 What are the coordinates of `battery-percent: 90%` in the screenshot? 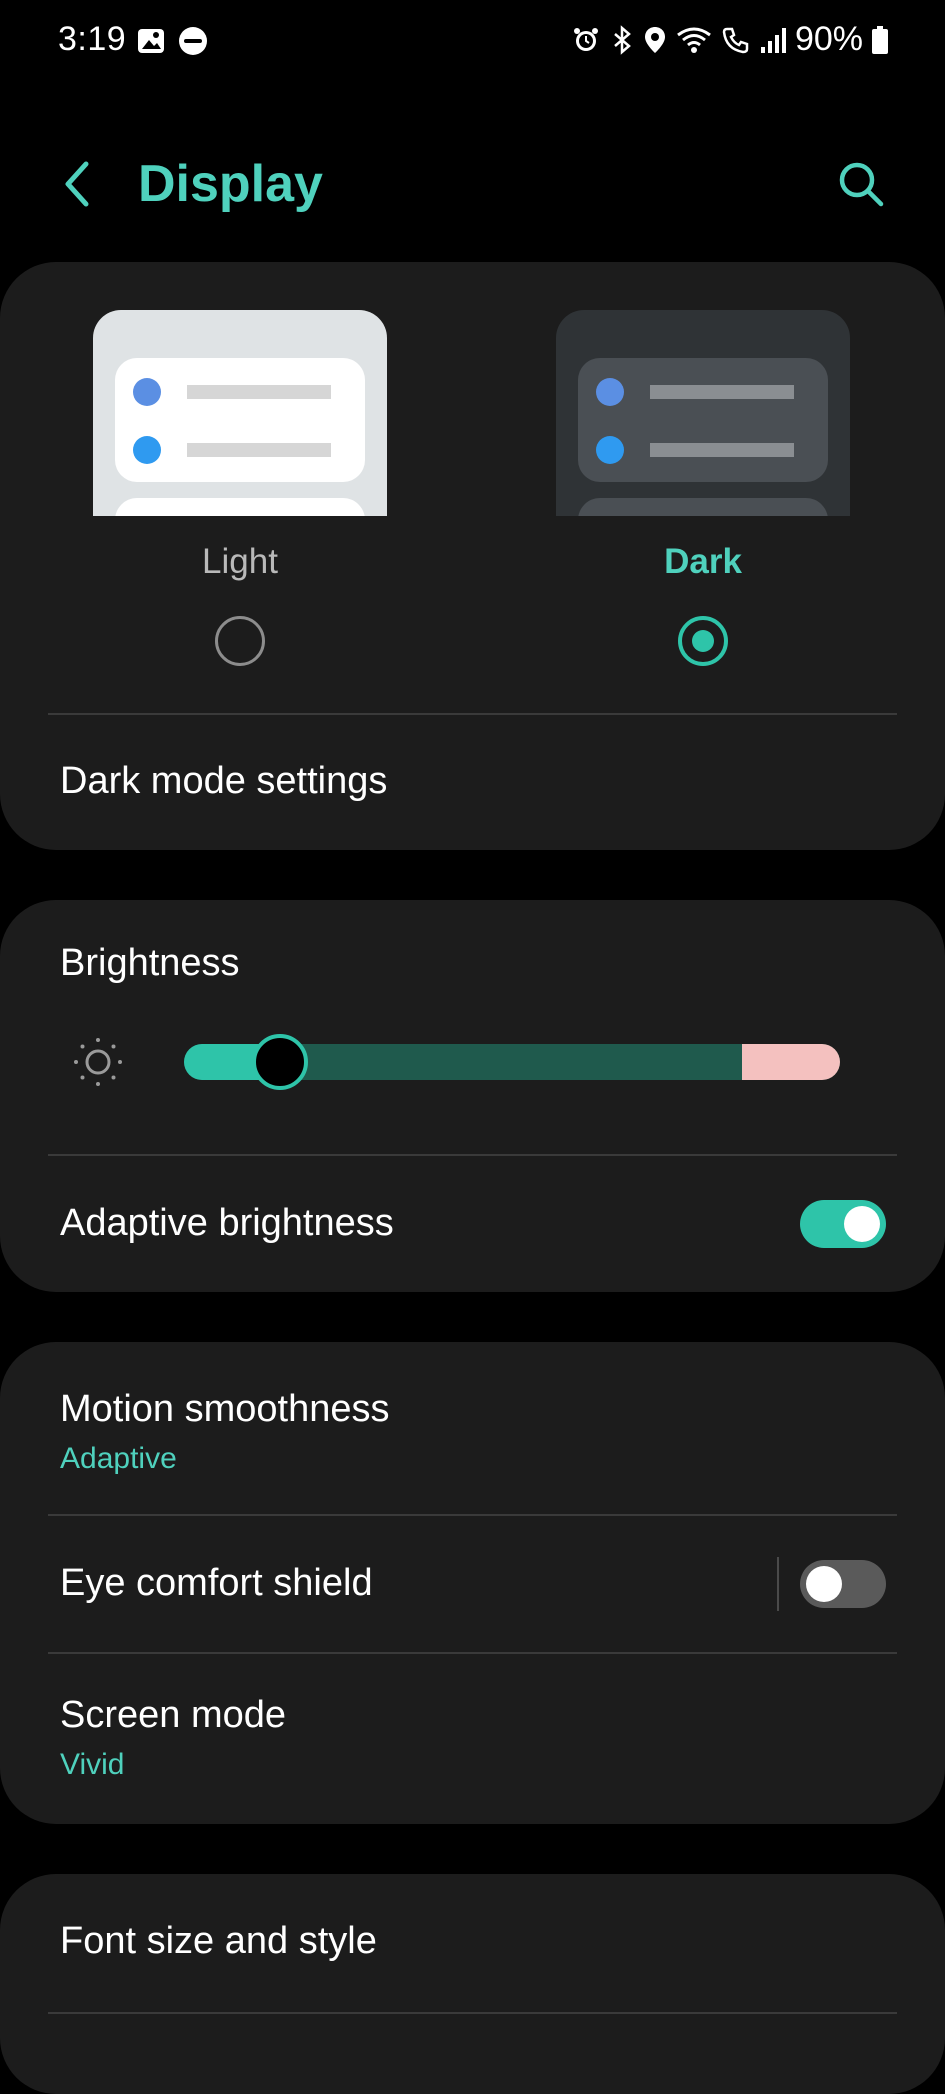 It's located at (828, 39).